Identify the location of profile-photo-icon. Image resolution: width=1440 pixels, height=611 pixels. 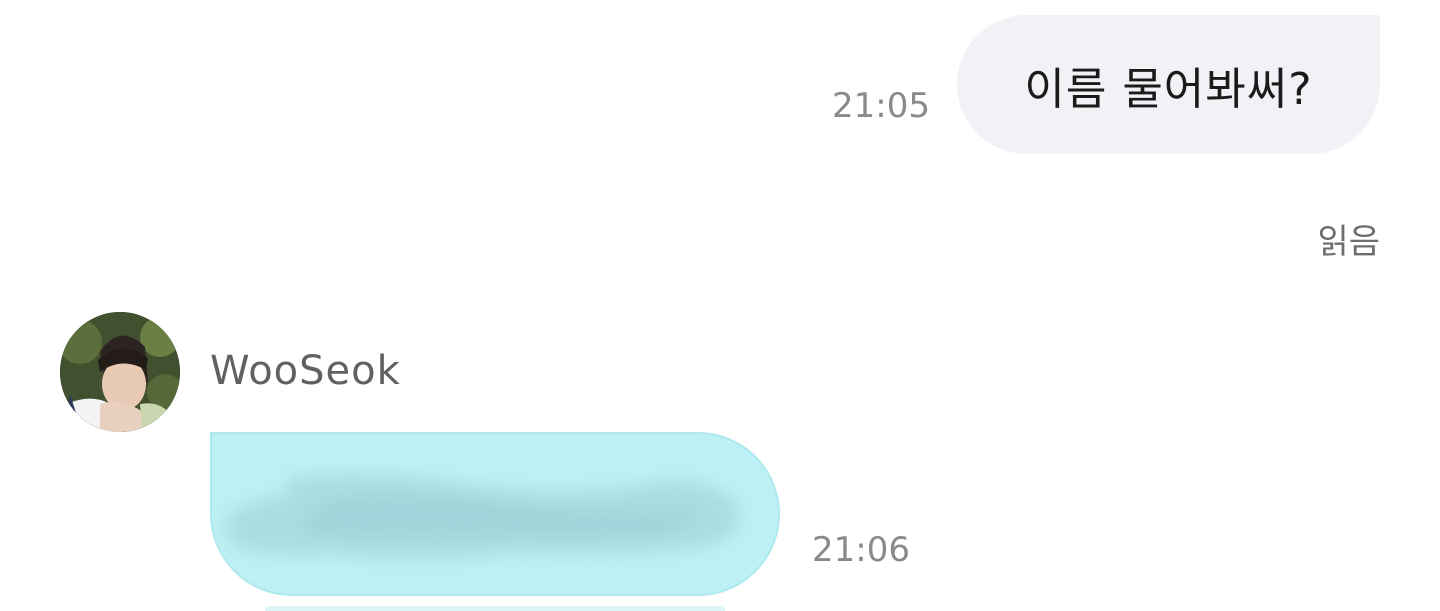
(120, 372).